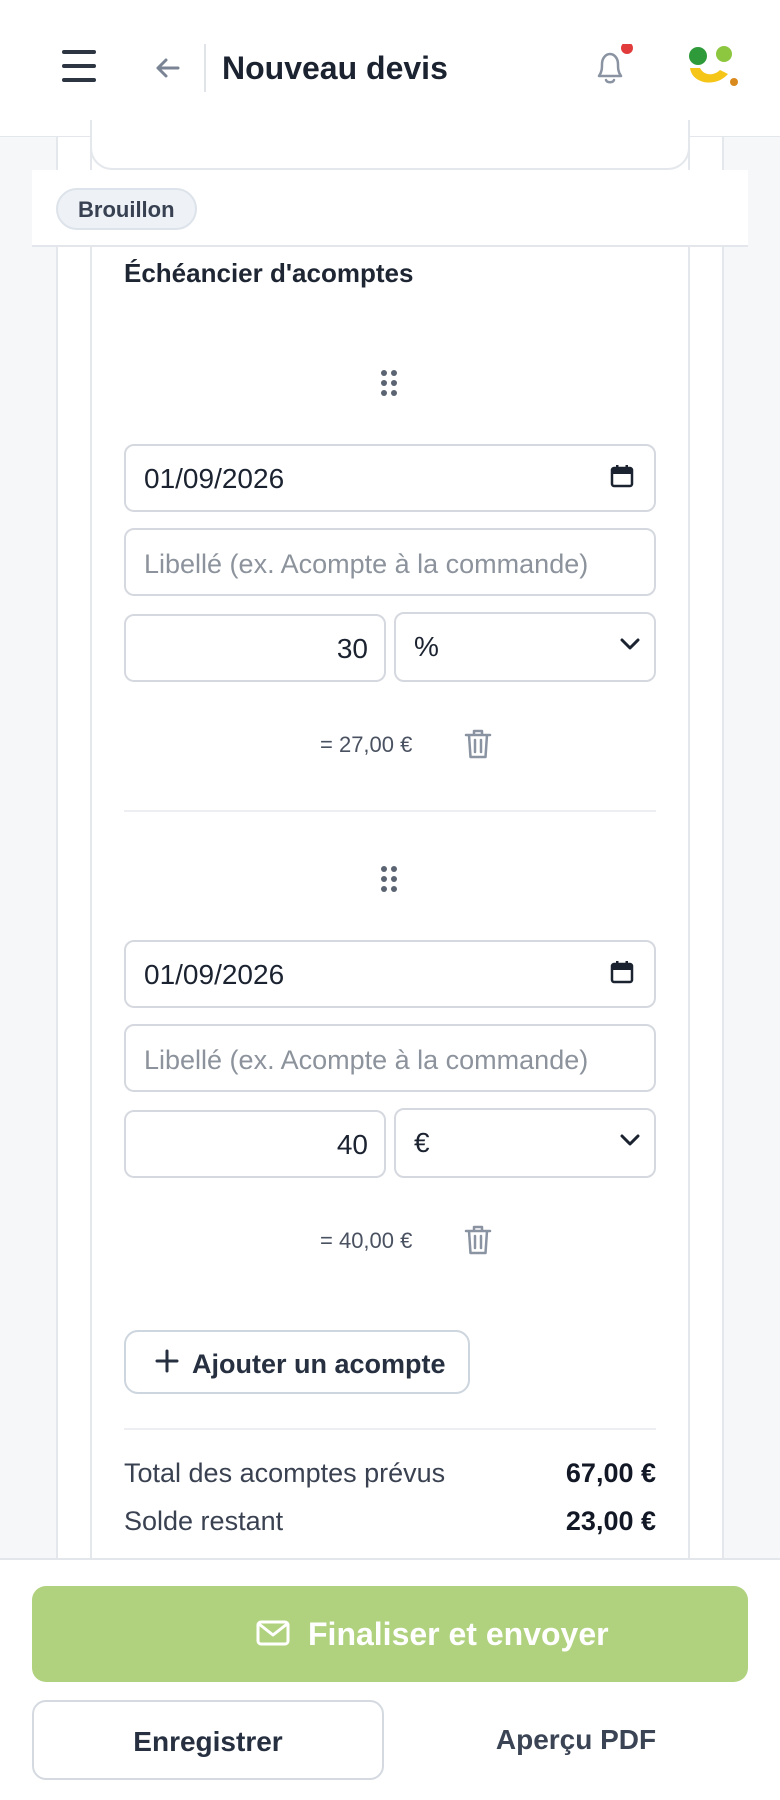  I want to click on unit-select: %, so click(525, 647).